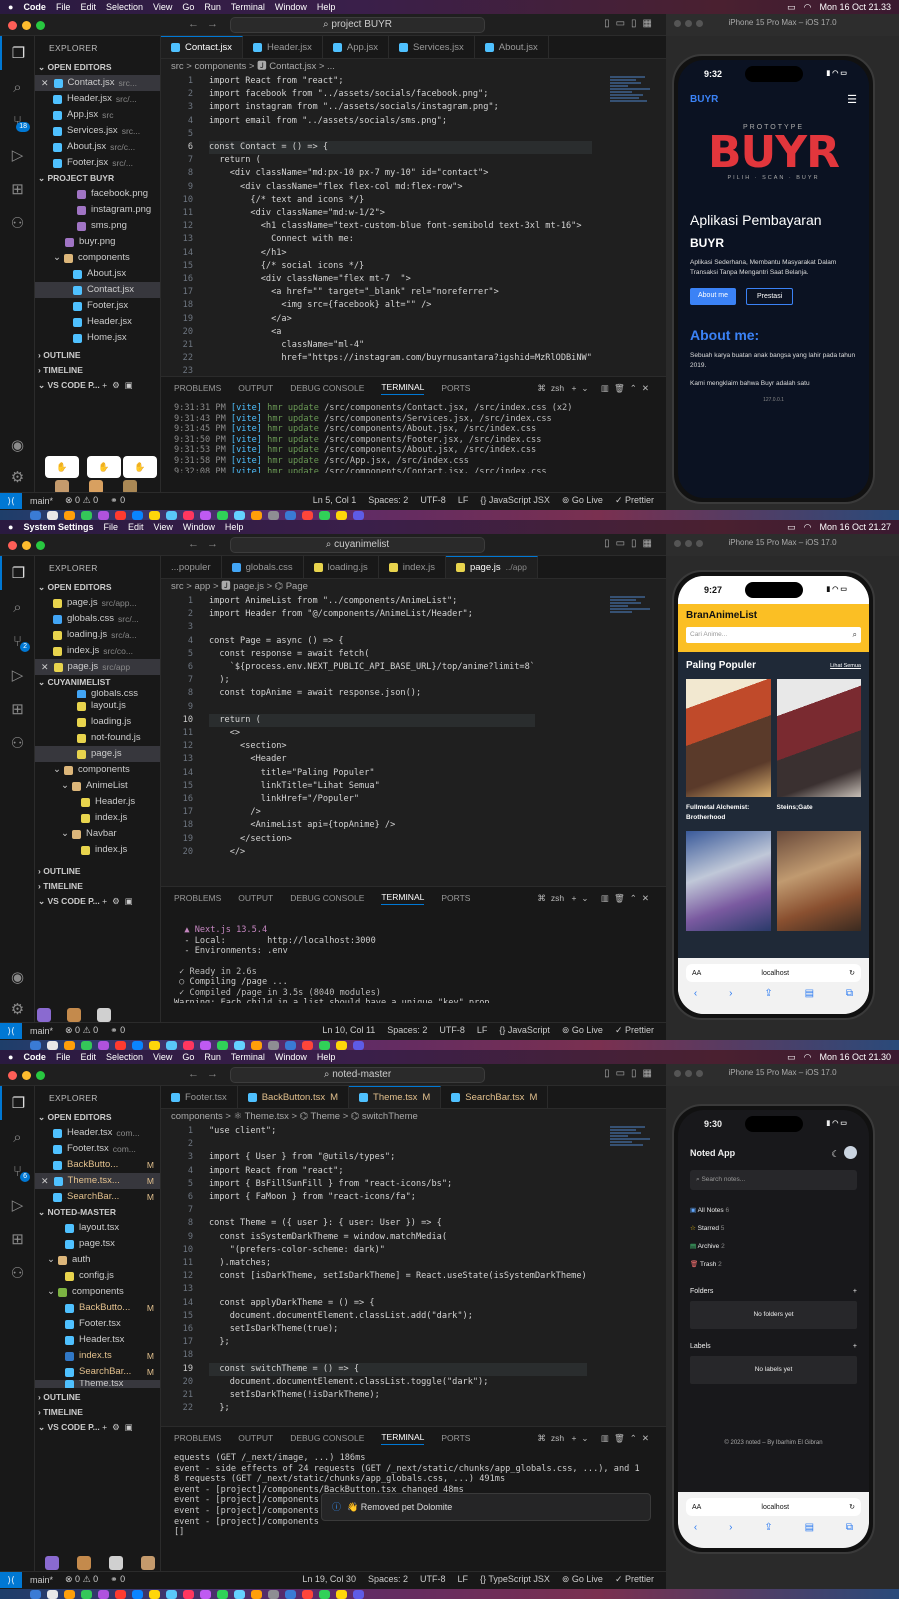 The image size is (899, 1599). Describe the element at coordinates (808, 1057) in the screenshot. I see `wifi-icon: ◠` at that location.